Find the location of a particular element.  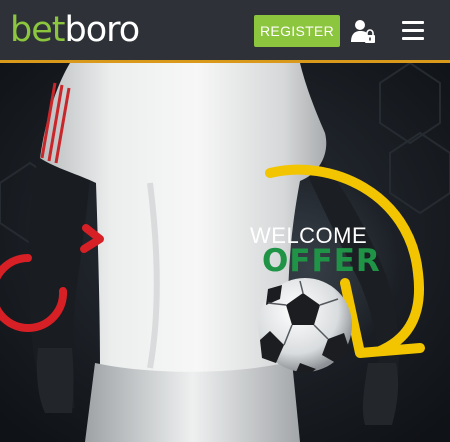

register-button: REGISTER is located at coordinates (297, 31).